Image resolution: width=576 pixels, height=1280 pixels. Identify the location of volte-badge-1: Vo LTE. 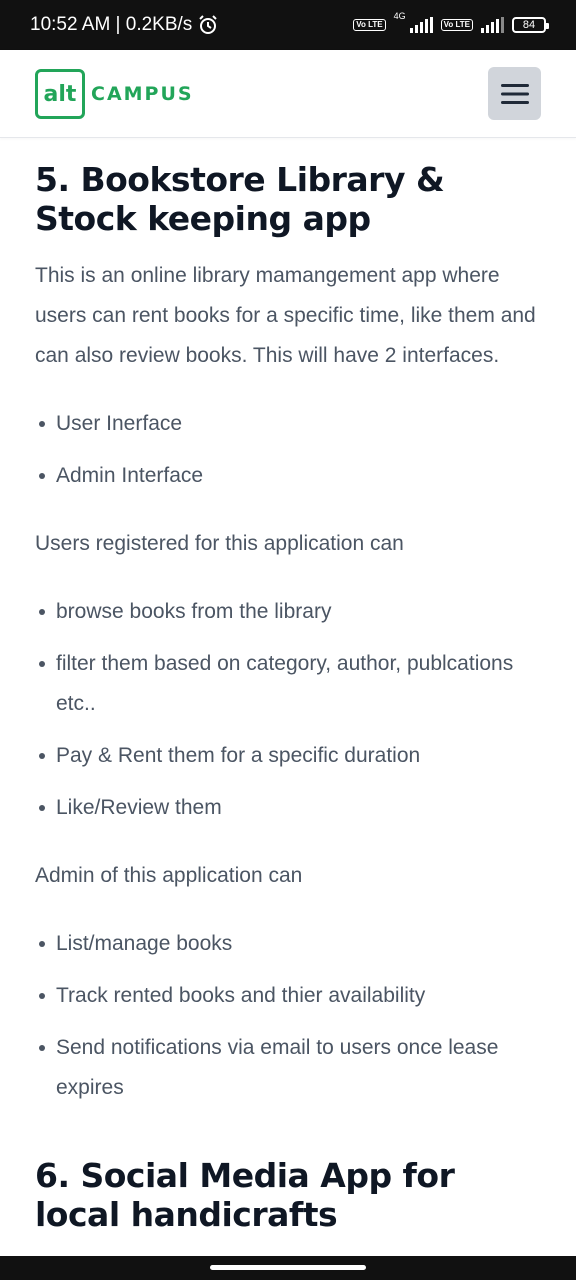
(369, 25).